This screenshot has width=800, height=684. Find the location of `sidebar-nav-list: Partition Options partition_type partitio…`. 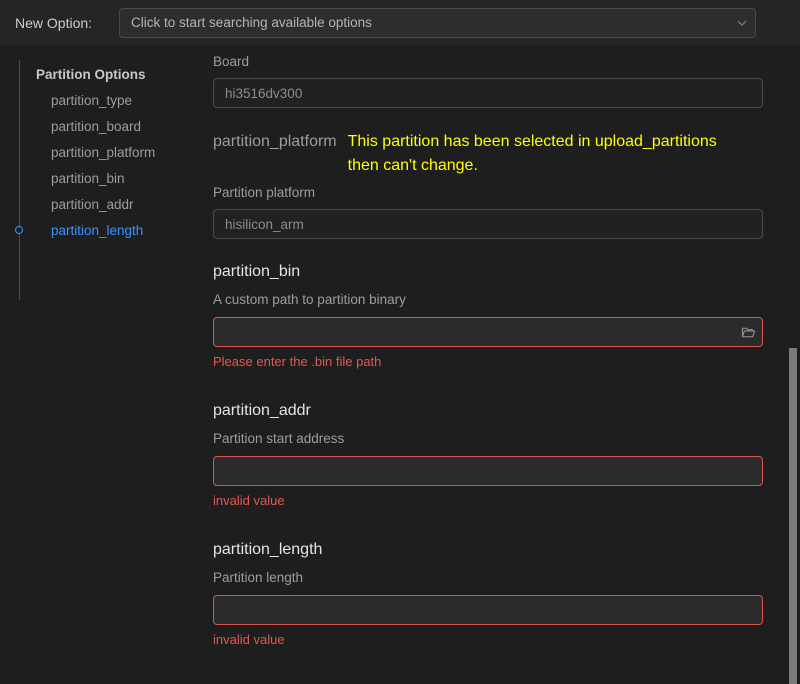

sidebar-nav-list: Partition Options partition_type partitio… is located at coordinates (100, 152).